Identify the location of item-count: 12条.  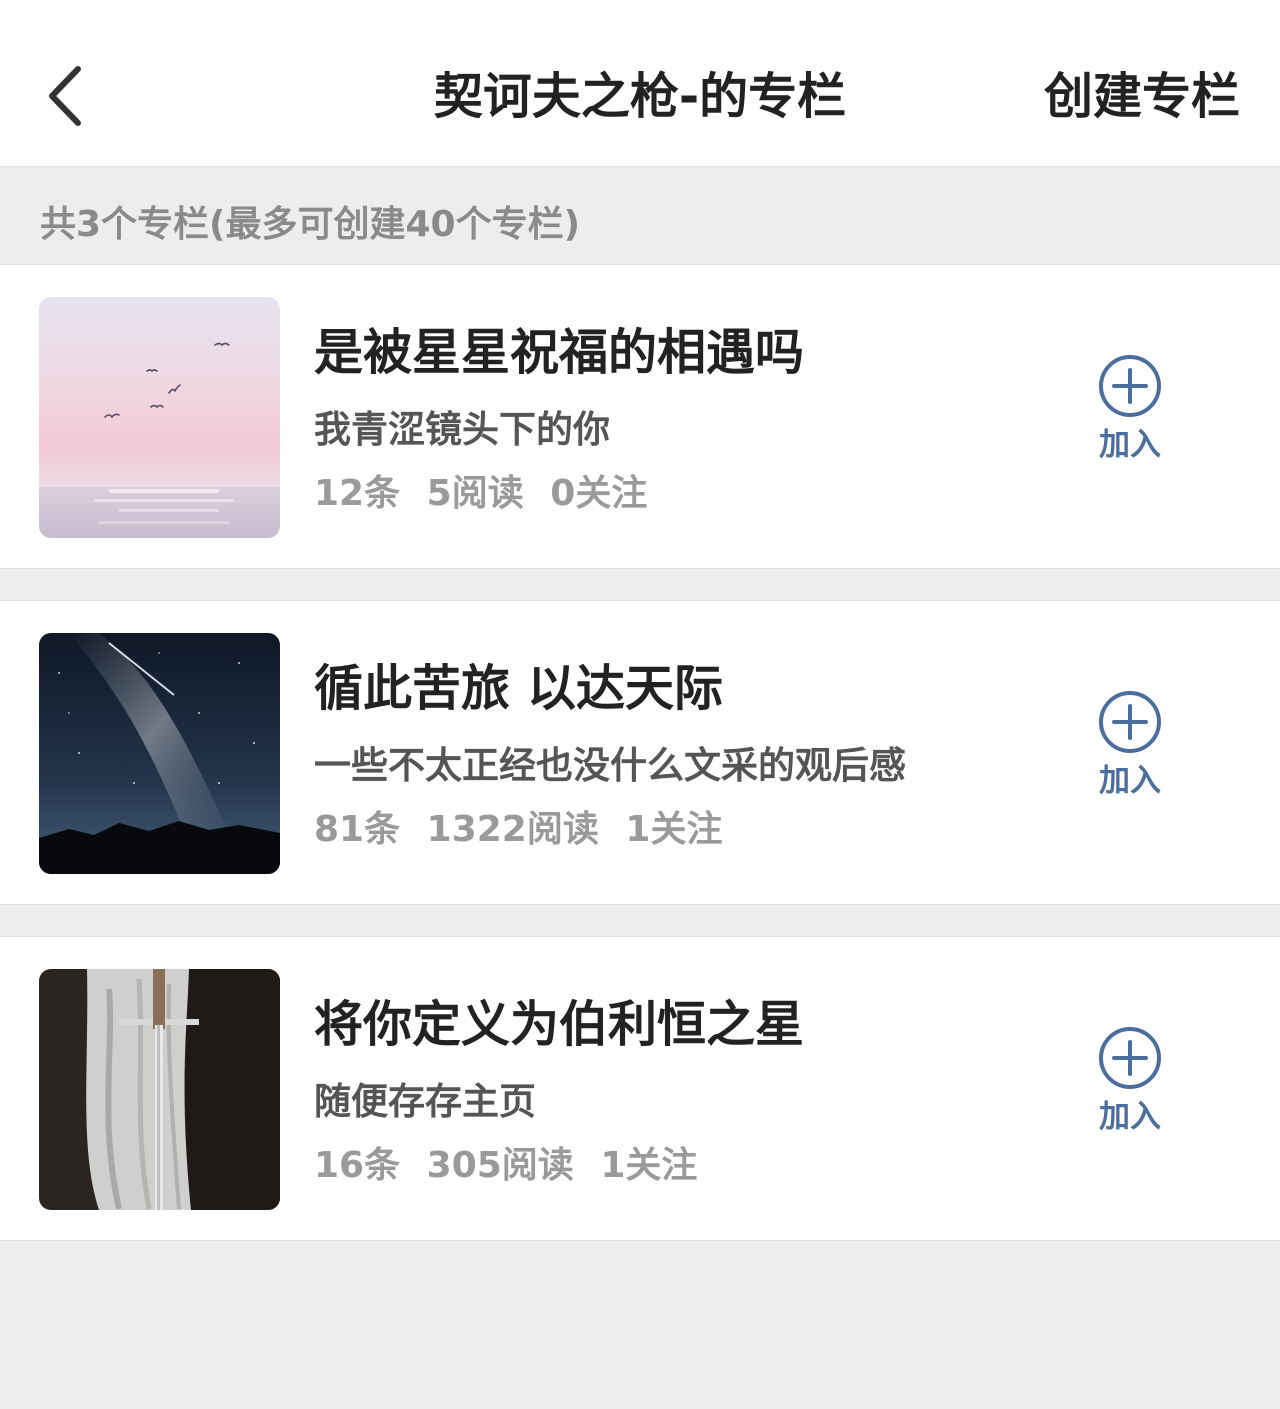
(357, 493).